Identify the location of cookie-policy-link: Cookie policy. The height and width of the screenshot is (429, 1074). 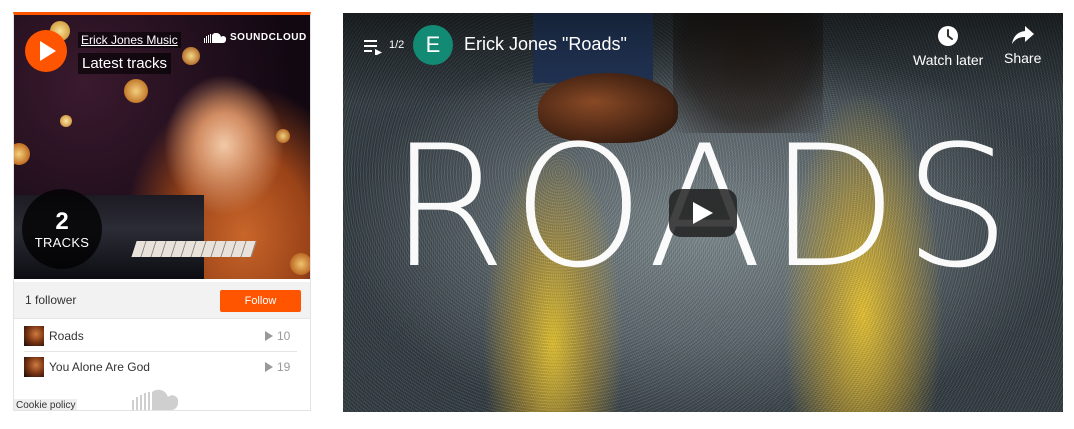
(46, 404).